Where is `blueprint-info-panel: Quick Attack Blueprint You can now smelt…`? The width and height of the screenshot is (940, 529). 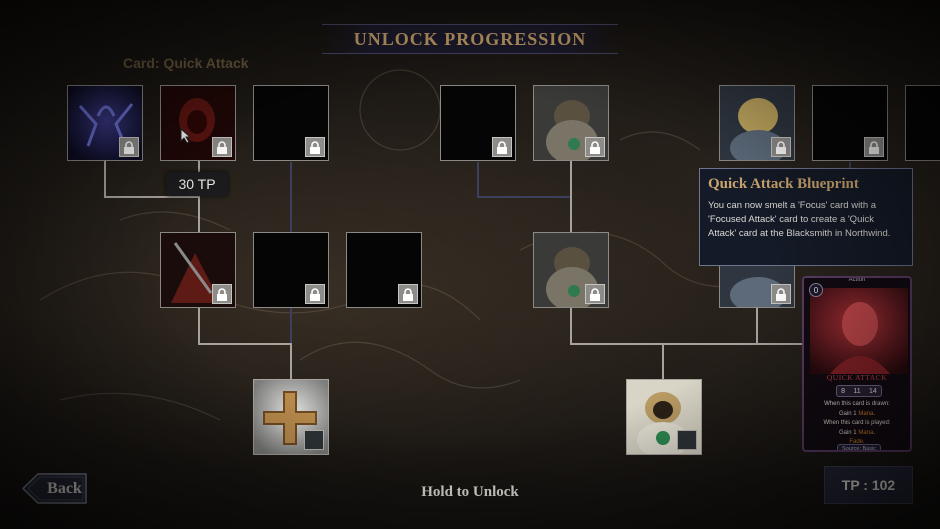 blueprint-info-panel: Quick Attack Blueprint You can now smelt… is located at coordinates (806, 217).